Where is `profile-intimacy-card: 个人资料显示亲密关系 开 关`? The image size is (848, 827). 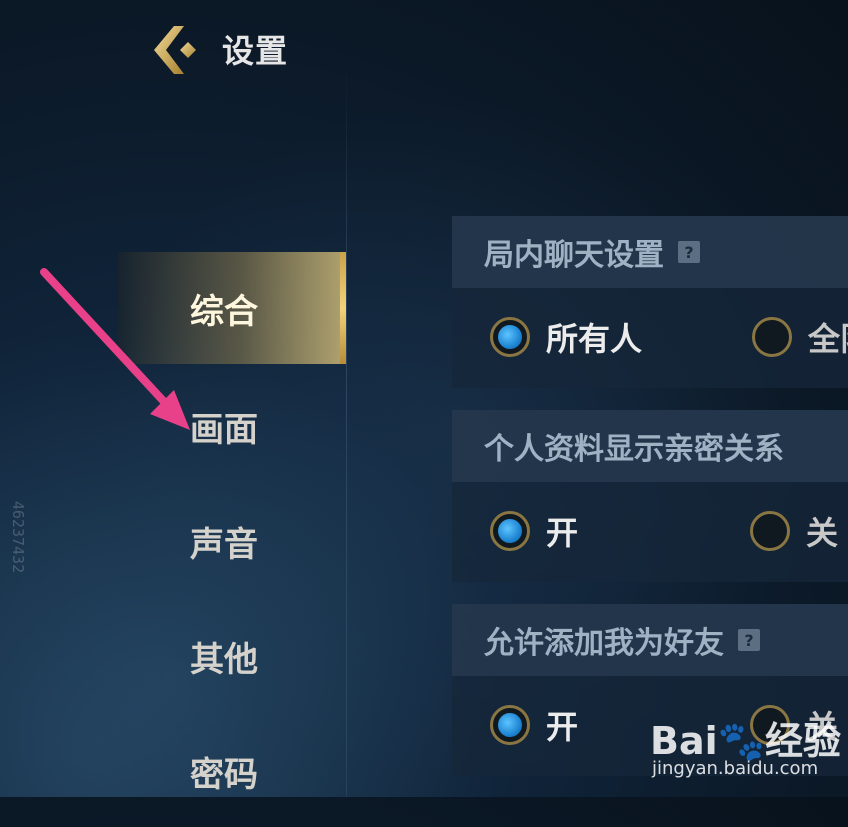 profile-intimacy-card: 个人资料显示亲密关系 开 关 is located at coordinates (650, 496).